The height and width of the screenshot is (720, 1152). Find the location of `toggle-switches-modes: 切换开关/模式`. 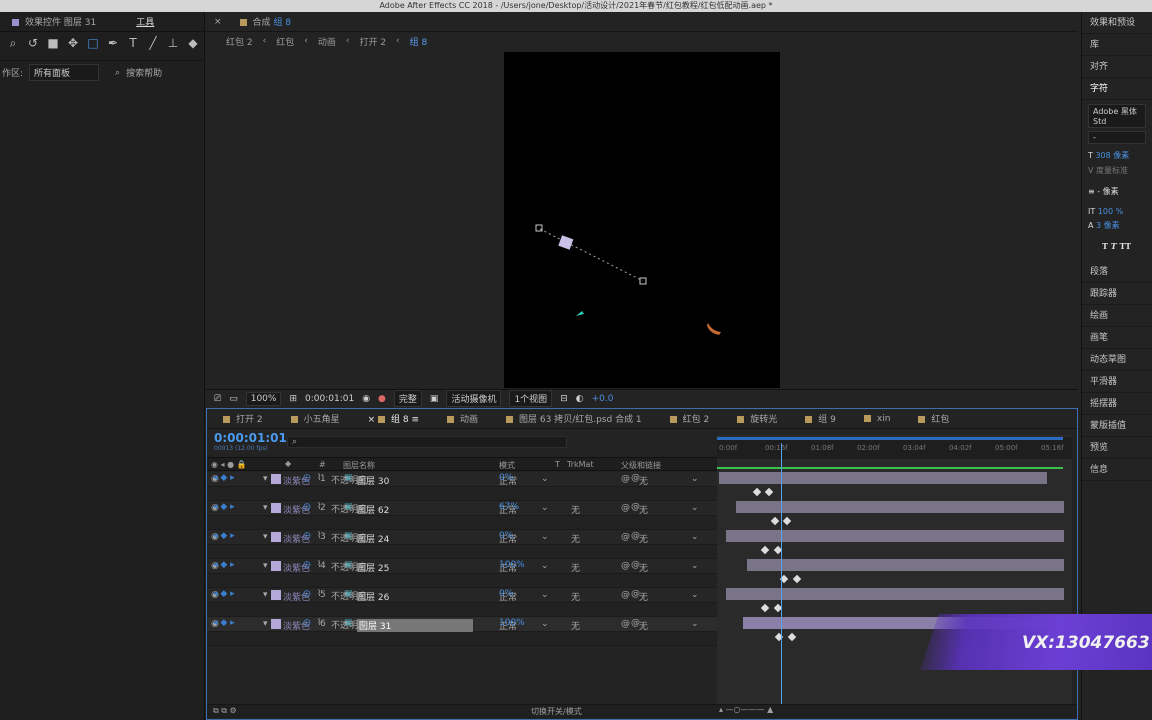

toggle-switches-modes: 切换开关/模式 is located at coordinates (556, 711).